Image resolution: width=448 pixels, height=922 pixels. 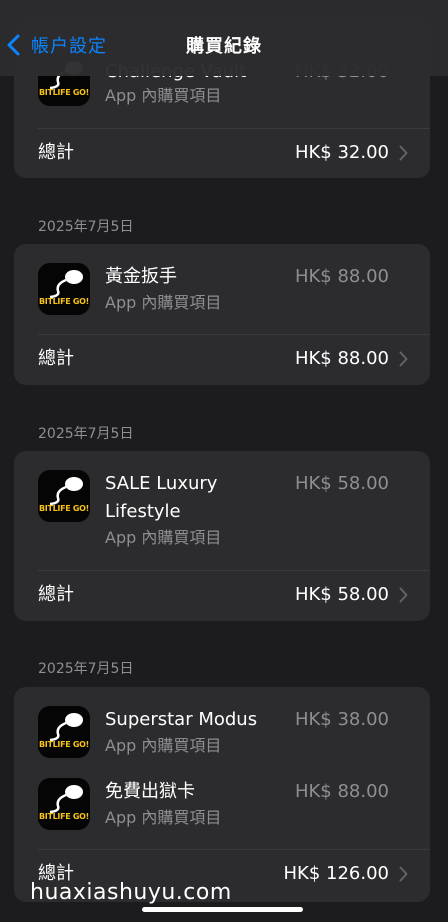 I want to click on home-indicator, so click(x=222, y=909).